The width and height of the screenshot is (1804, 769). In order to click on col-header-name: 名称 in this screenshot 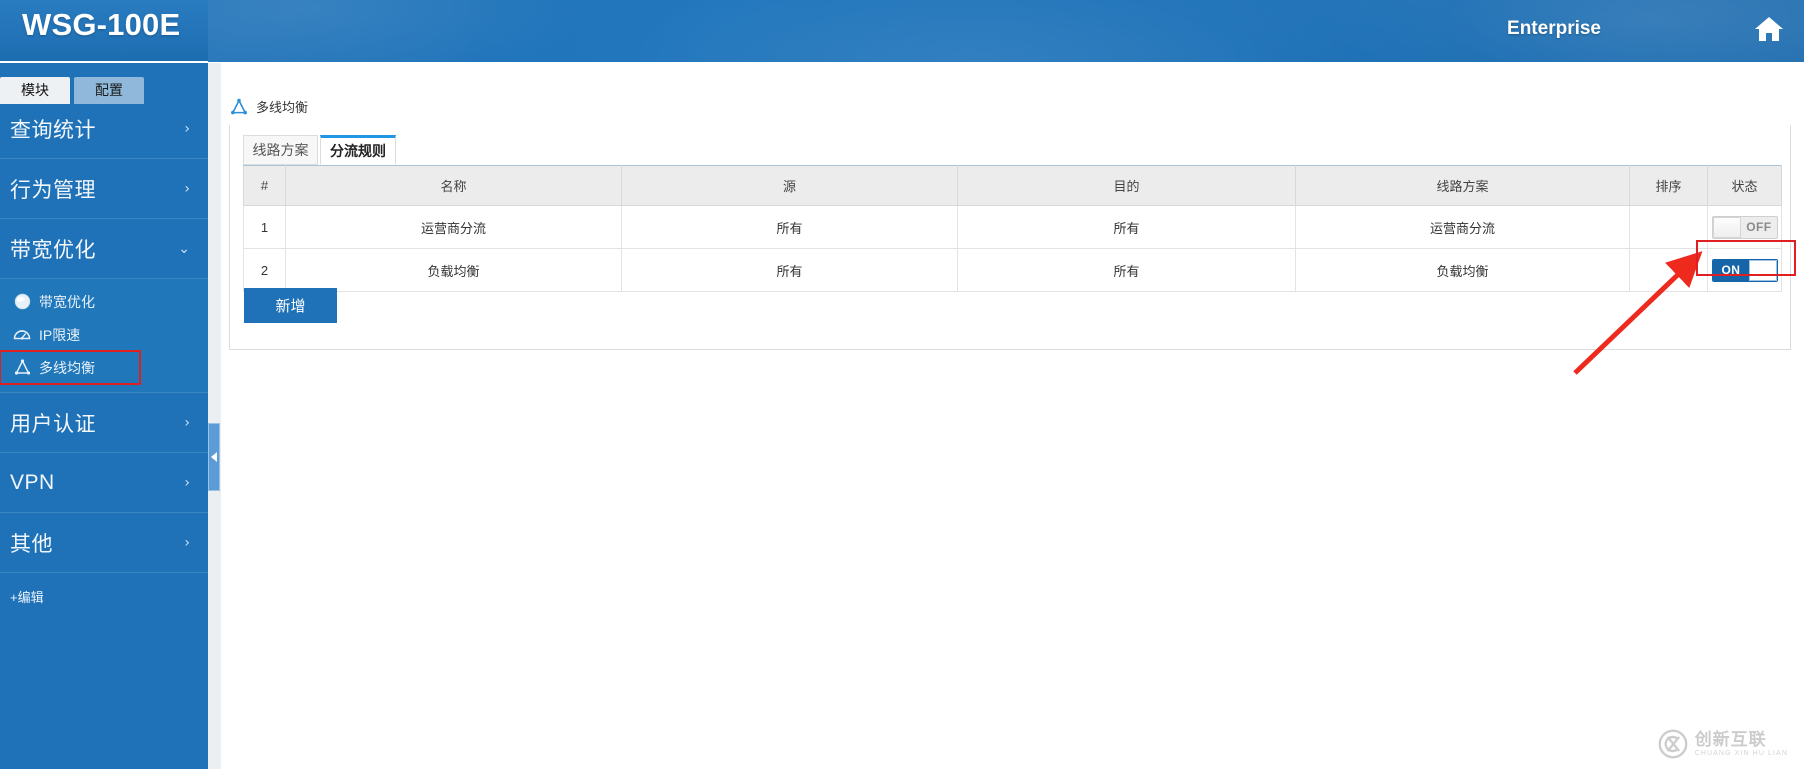, I will do `click(453, 185)`.